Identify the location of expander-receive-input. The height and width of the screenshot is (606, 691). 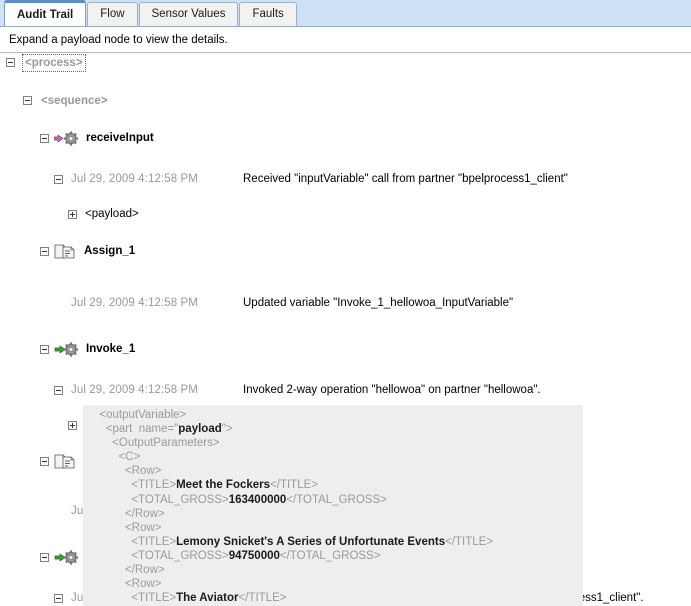
(44, 138).